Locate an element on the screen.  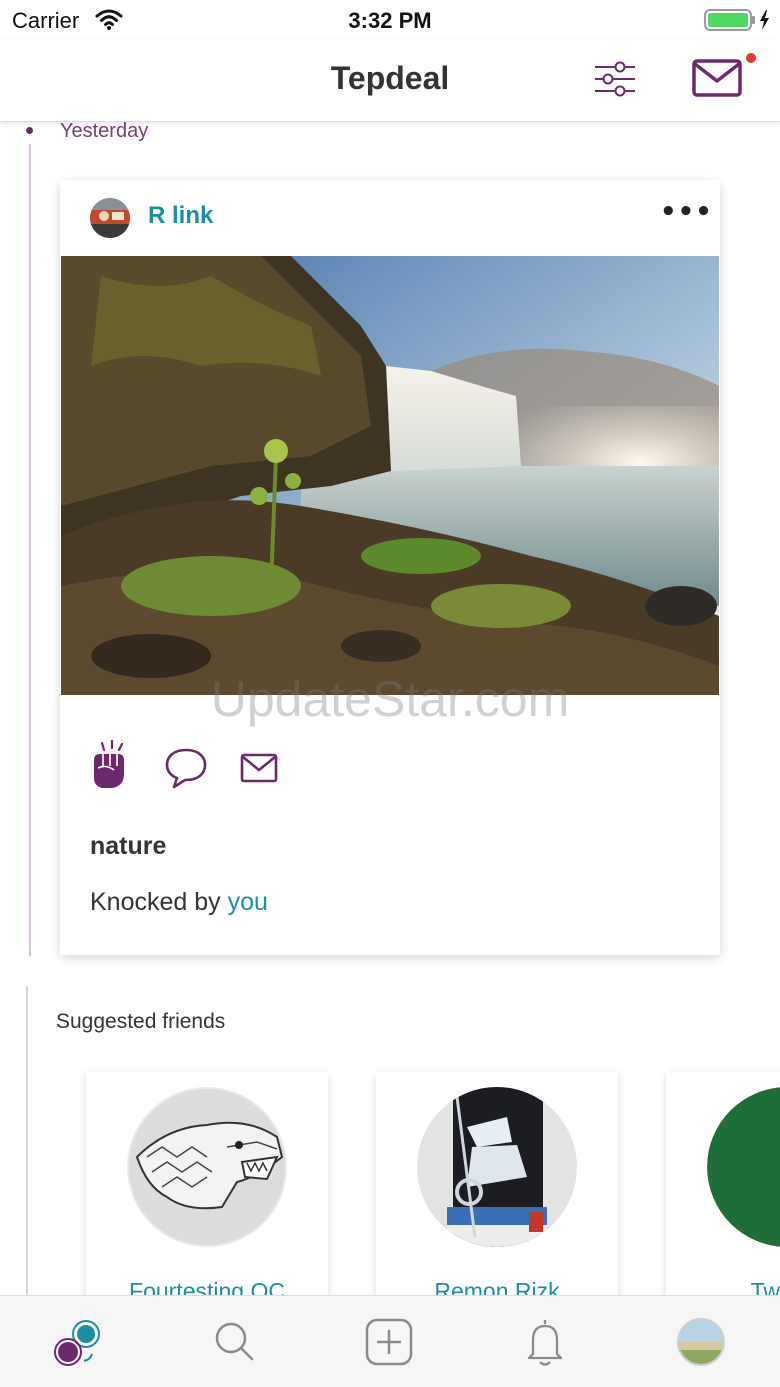
feed-logo-icon is located at coordinates (78, 1342).